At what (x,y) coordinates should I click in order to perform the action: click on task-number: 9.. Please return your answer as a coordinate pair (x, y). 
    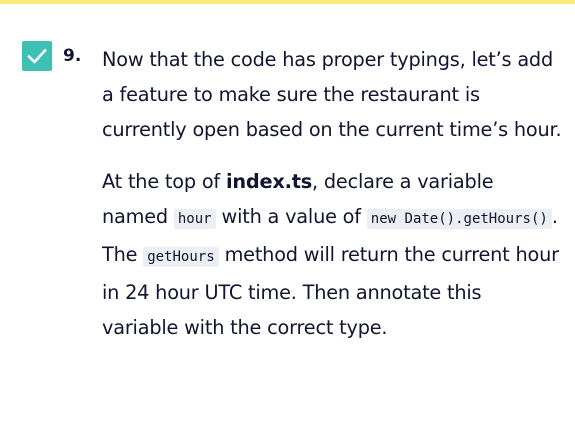
    Looking at the image, I should click on (72, 56).